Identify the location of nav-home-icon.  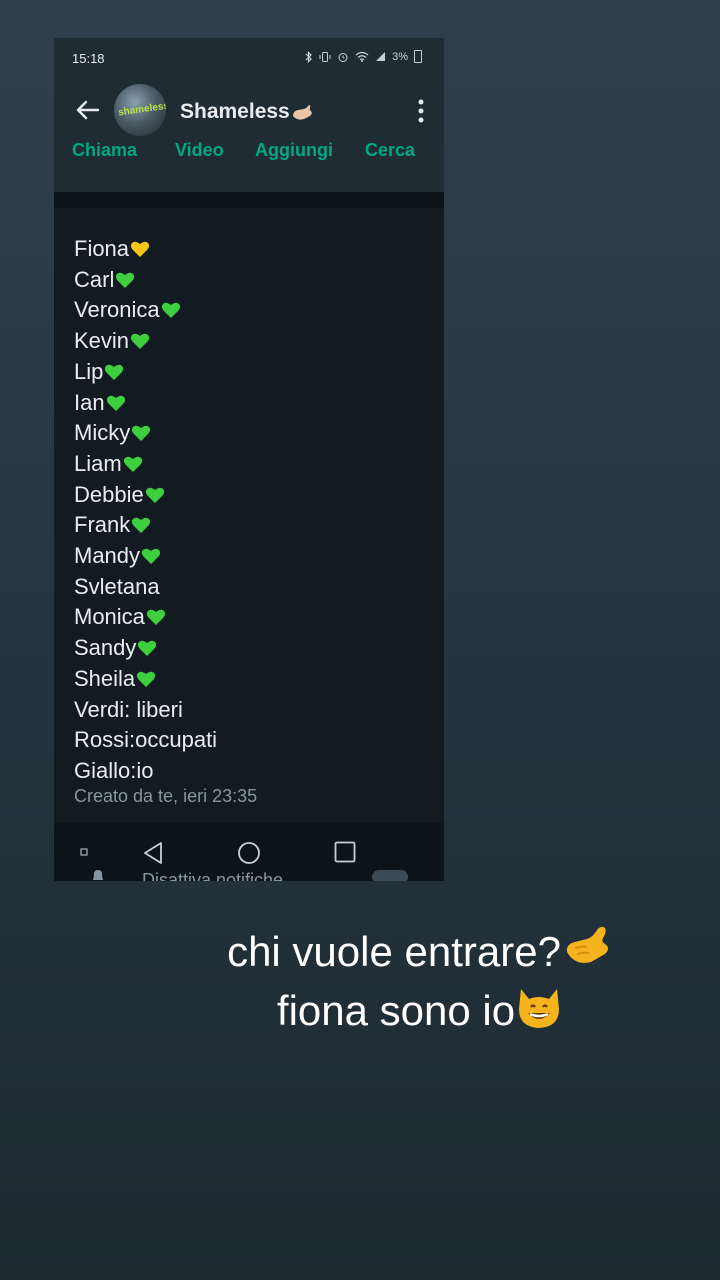
(249, 853).